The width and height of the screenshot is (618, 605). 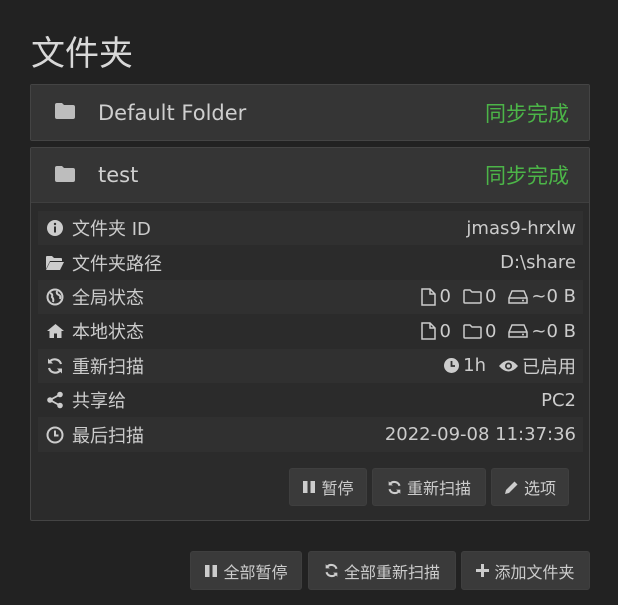 I want to click on detail-value: 1h 已启用, so click(x=505, y=366).